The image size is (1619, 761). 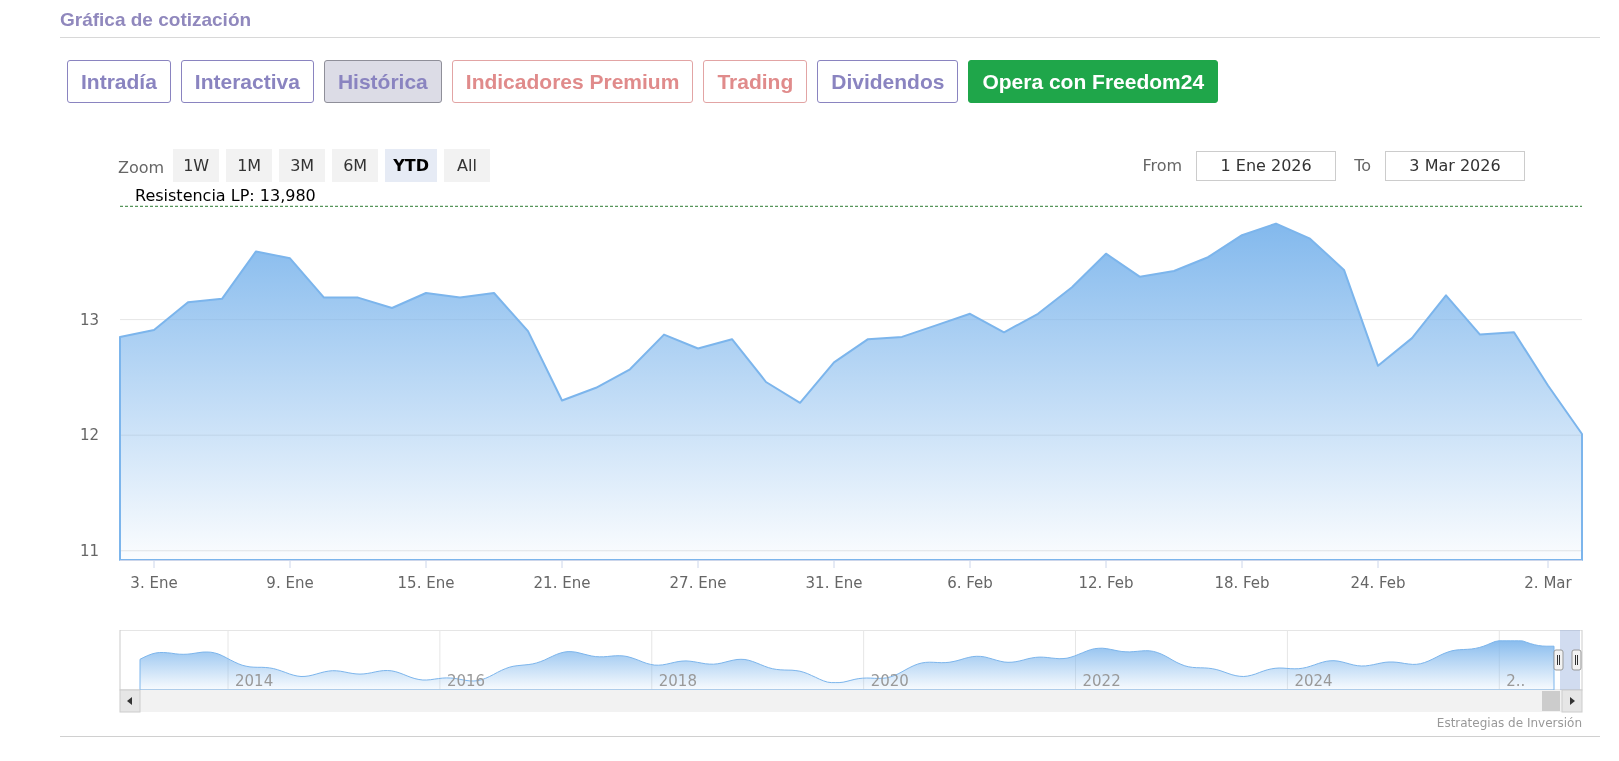 I want to click on range-button: 3M, so click(x=302, y=165).